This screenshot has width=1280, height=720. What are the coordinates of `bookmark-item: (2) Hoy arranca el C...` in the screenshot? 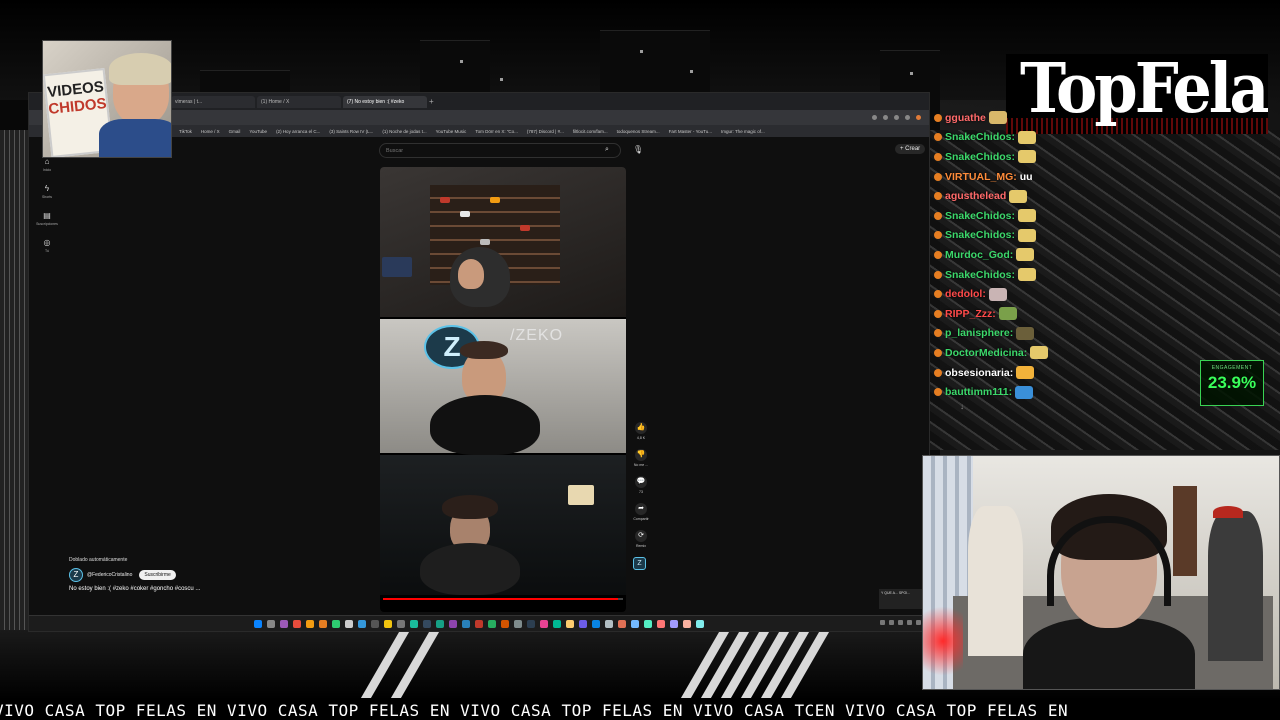 It's located at (298, 131).